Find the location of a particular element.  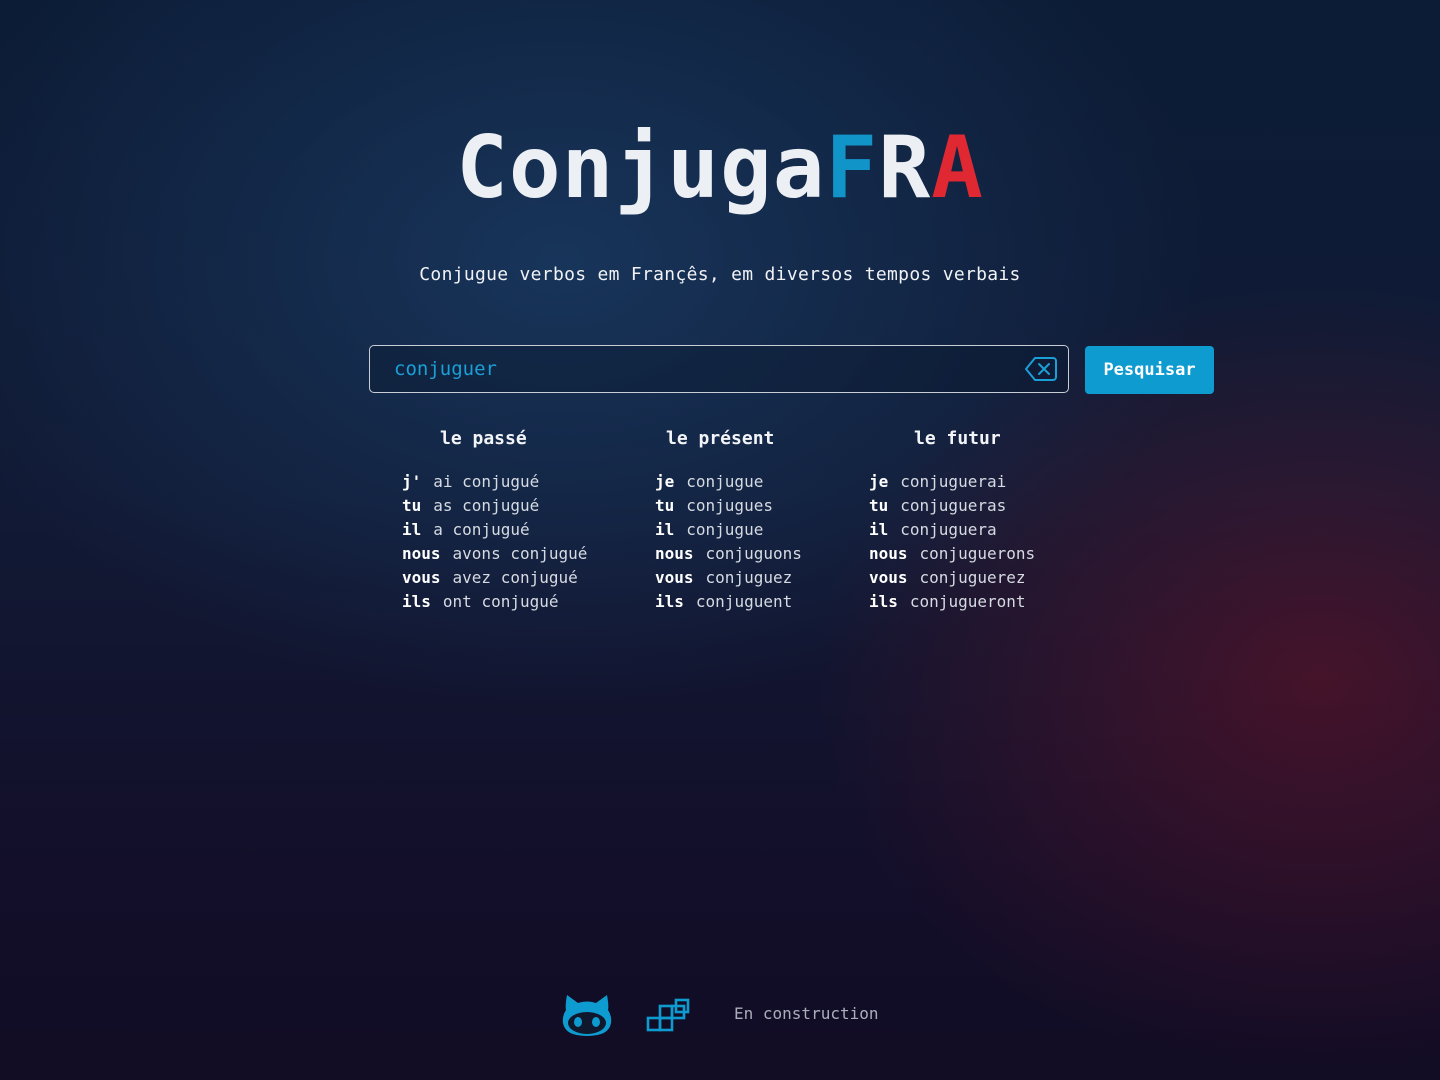

conjugation-row: ils conjuguent is located at coordinates (728, 602).